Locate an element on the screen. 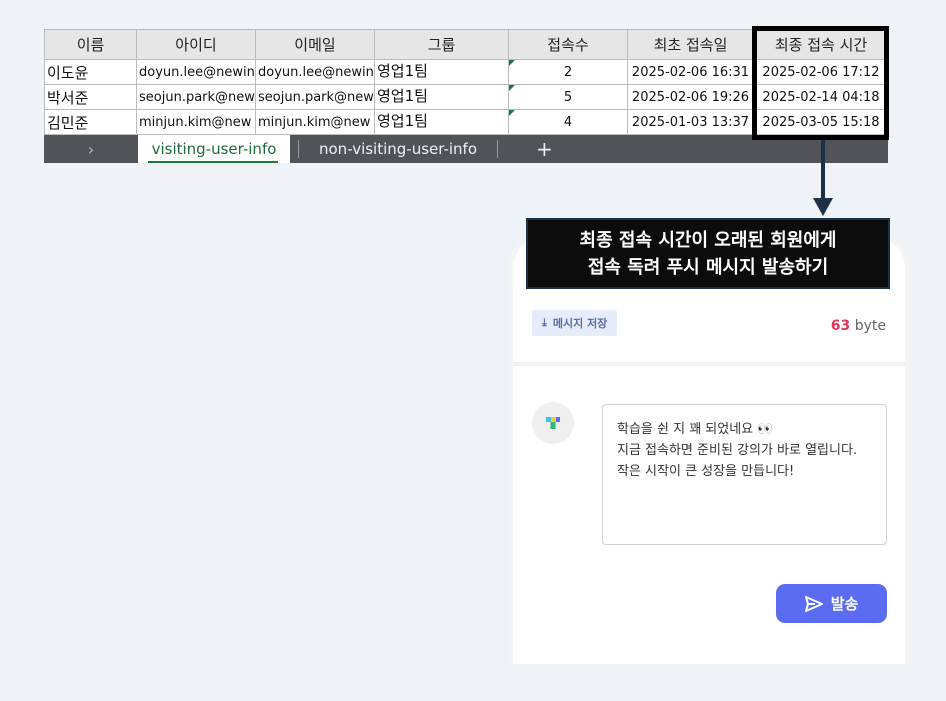 Image resolution: width=946 pixels, height=701 pixels. download-icon: ⤓ is located at coordinates (544, 322).